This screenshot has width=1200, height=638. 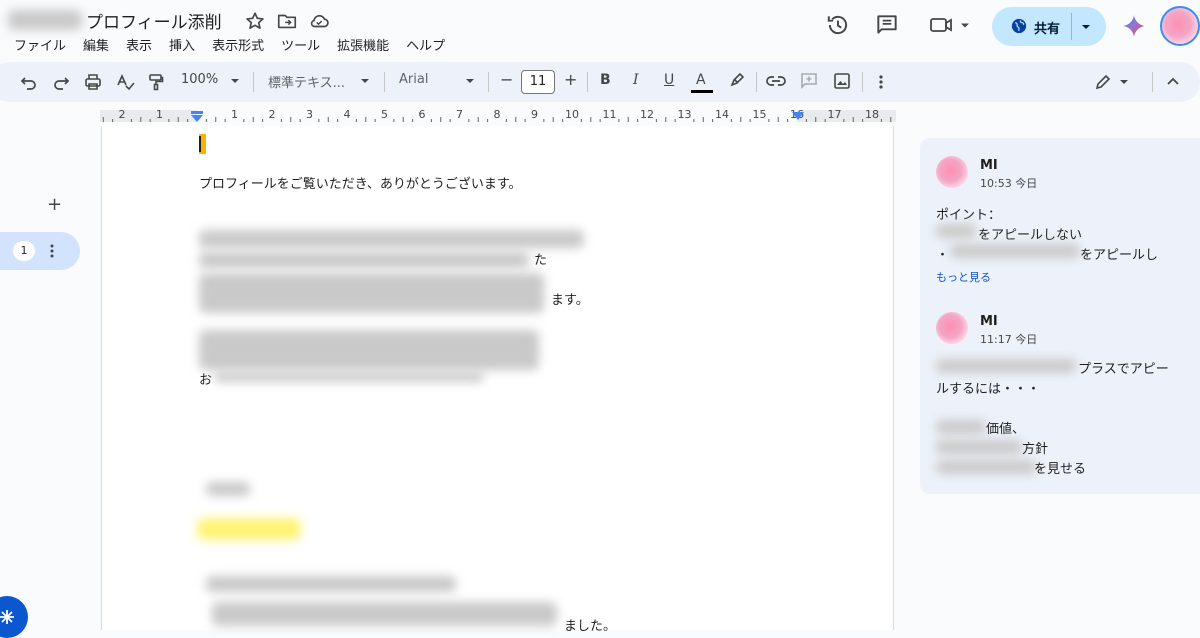 I want to click on show-more-link: もっと見る, so click(x=963, y=277).